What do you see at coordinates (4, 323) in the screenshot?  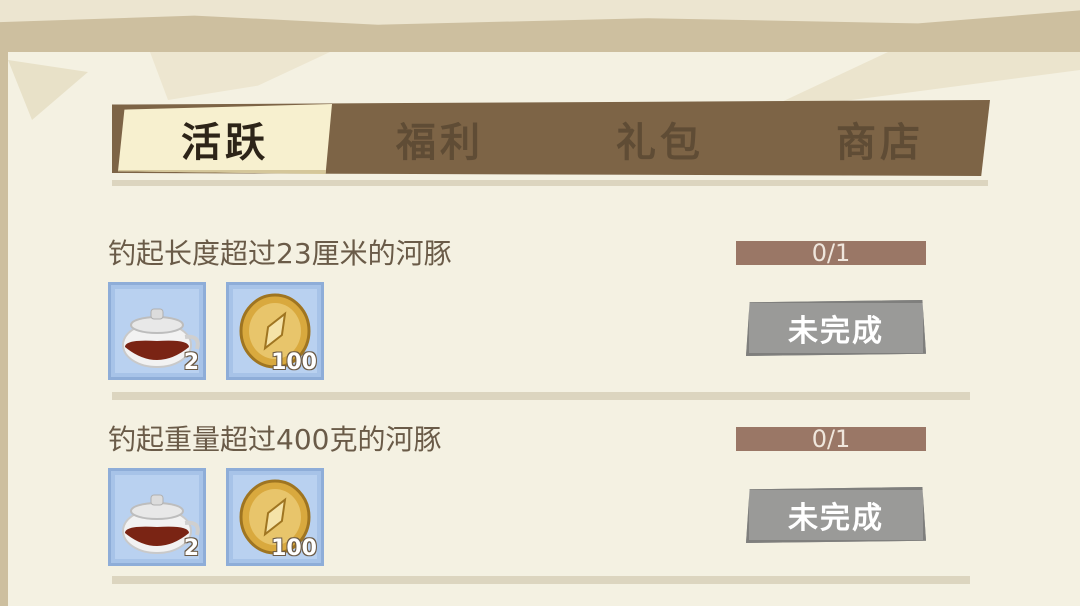 I see `torn-paper-left` at bounding box center [4, 323].